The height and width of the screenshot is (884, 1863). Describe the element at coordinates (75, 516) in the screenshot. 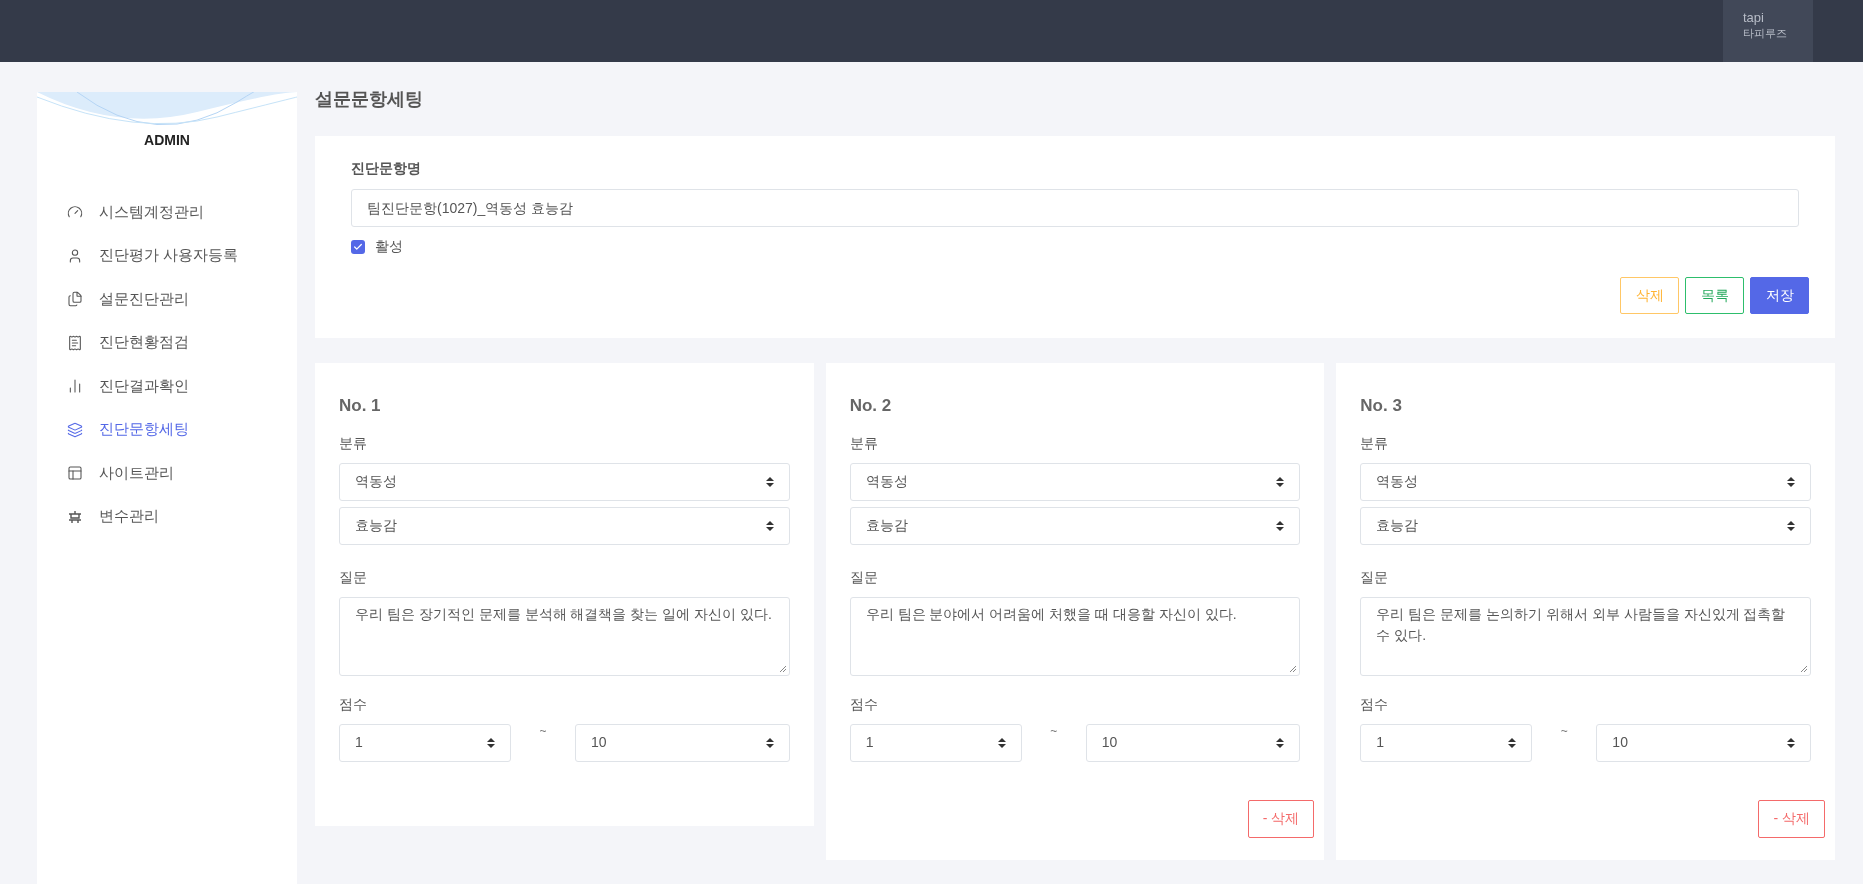

I see `balance-icon` at that location.